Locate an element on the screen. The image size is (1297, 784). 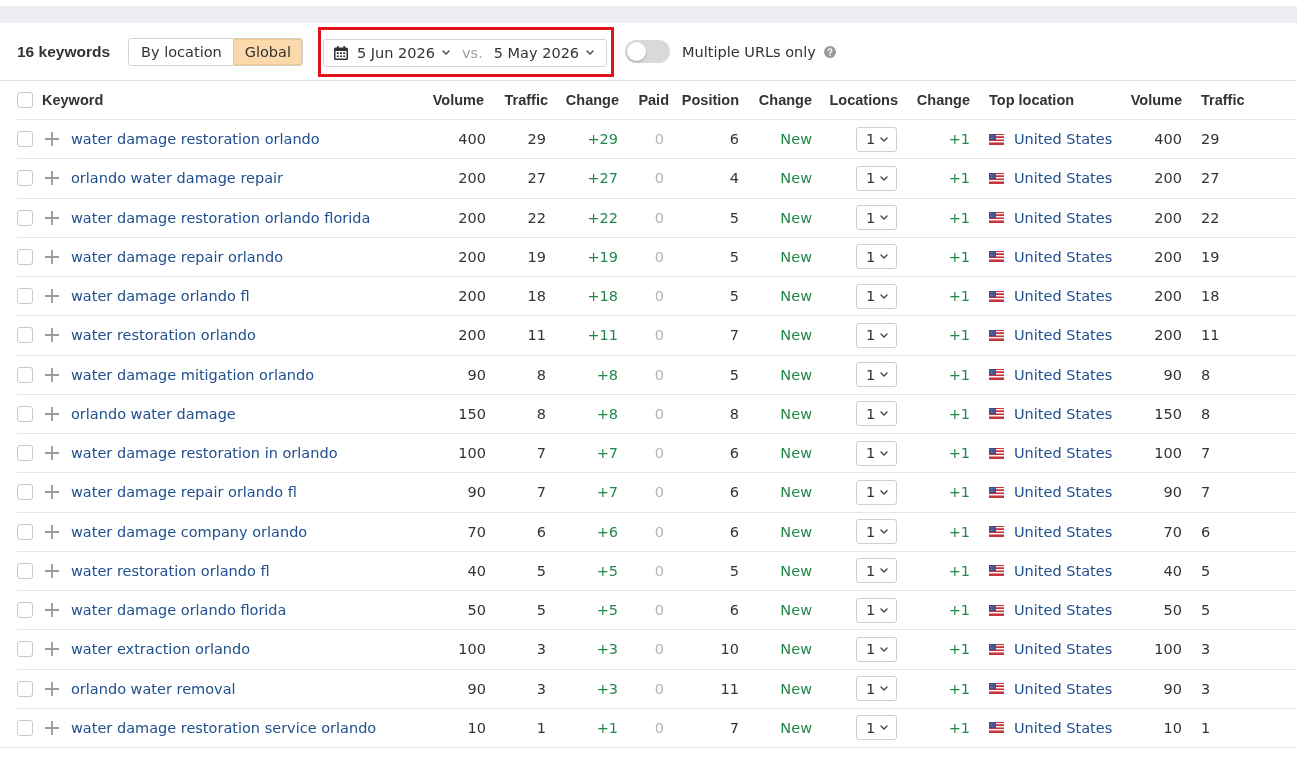
keyword-link: water damage restoration orlando florida is located at coordinates (221, 217).